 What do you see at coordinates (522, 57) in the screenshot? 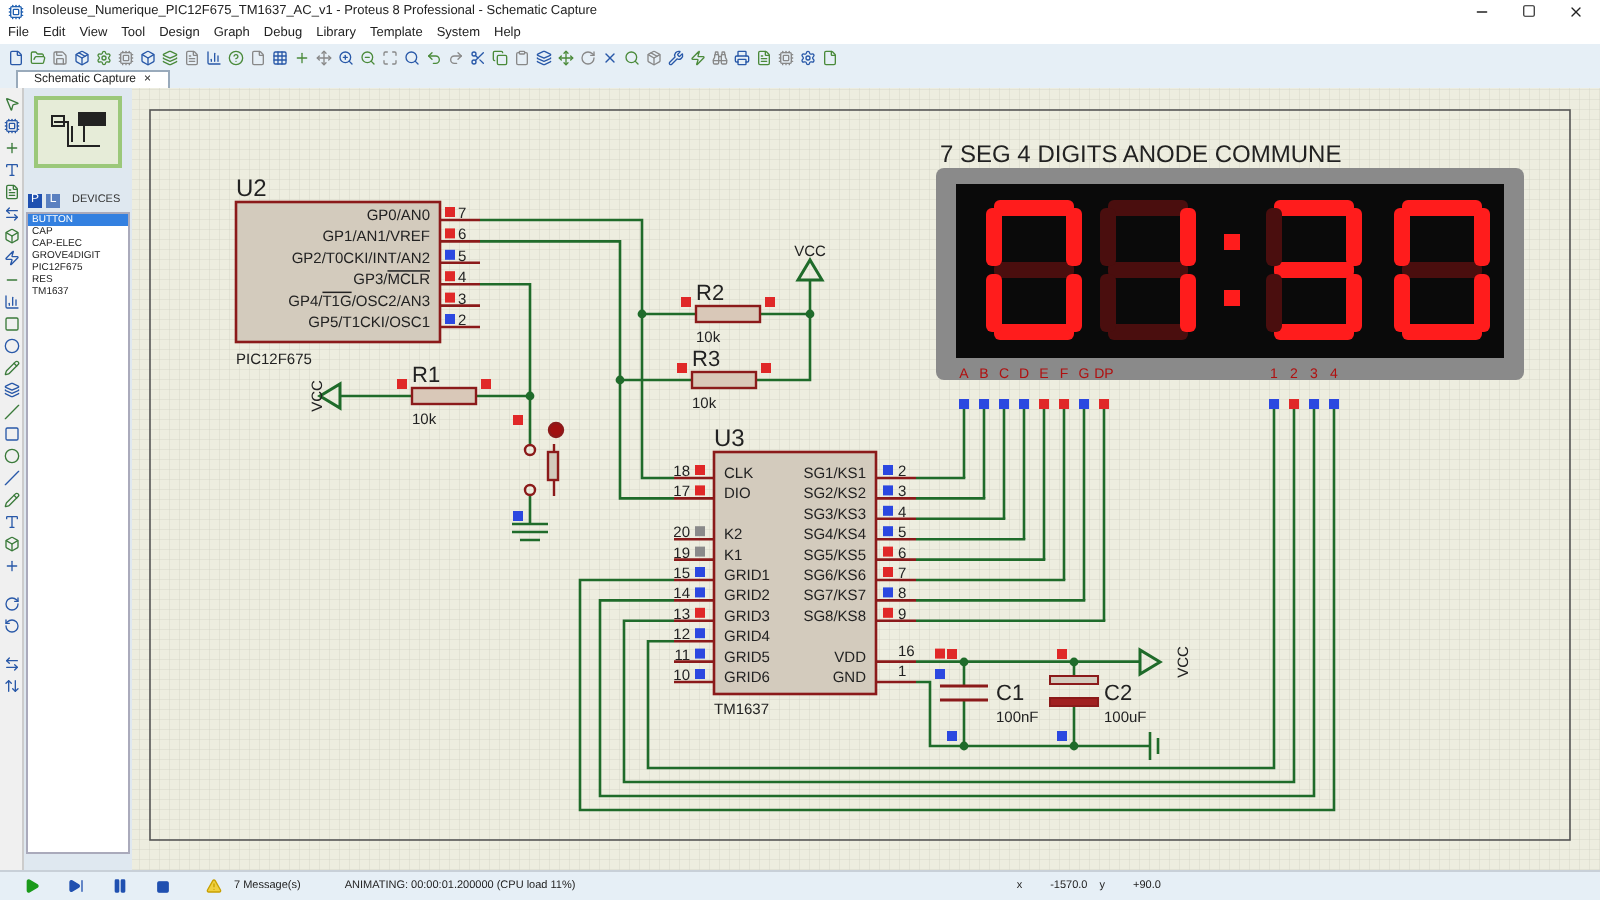
I see `paste-icon` at bounding box center [522, 57].